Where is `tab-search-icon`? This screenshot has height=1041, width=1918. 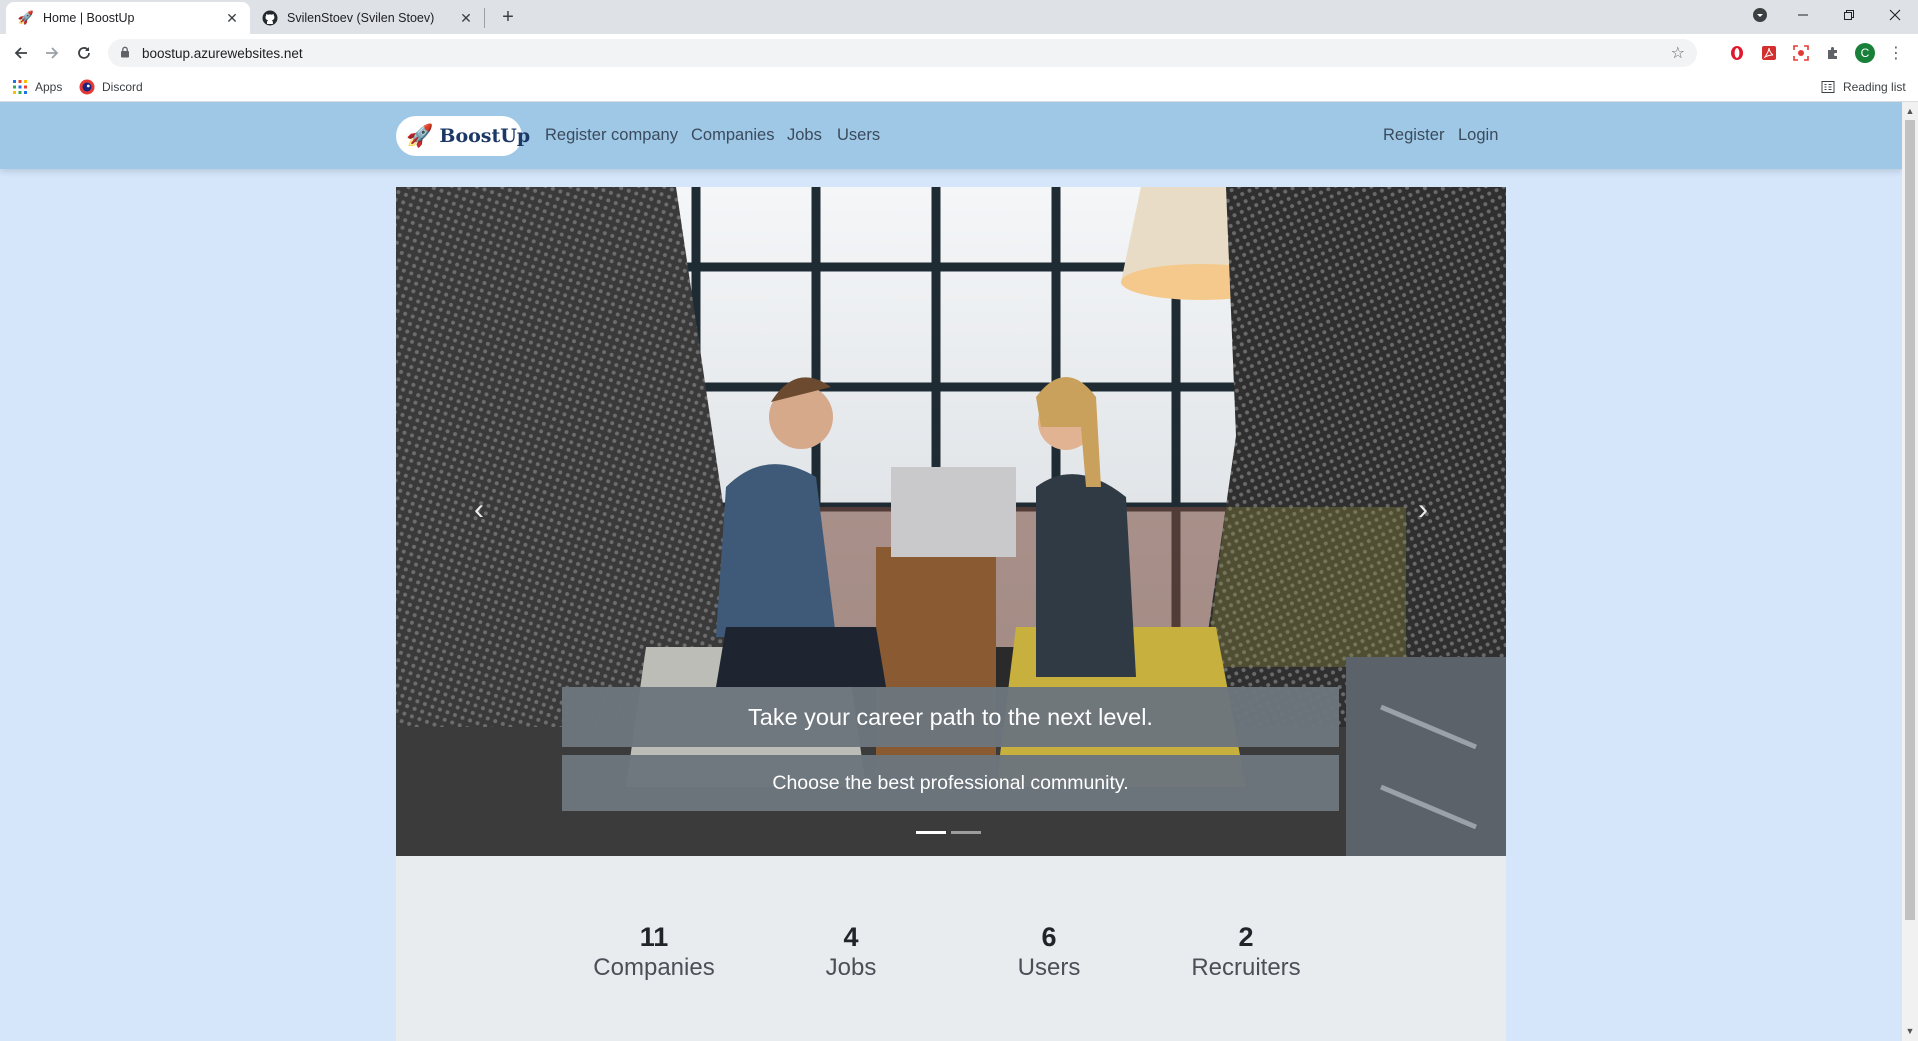 tab-search-icon is located at coordinates (1760, 15).